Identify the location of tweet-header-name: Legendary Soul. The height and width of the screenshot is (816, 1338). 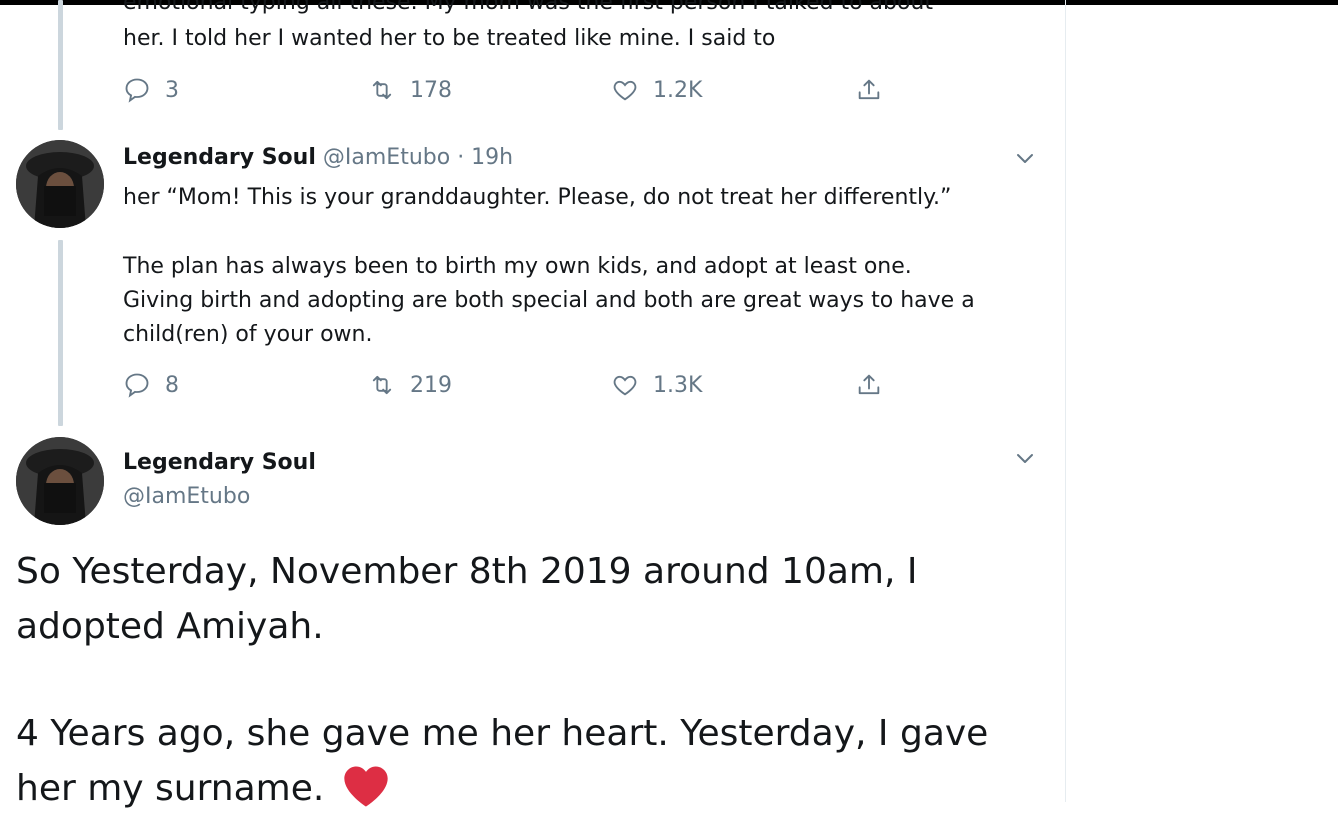
(219, 463).